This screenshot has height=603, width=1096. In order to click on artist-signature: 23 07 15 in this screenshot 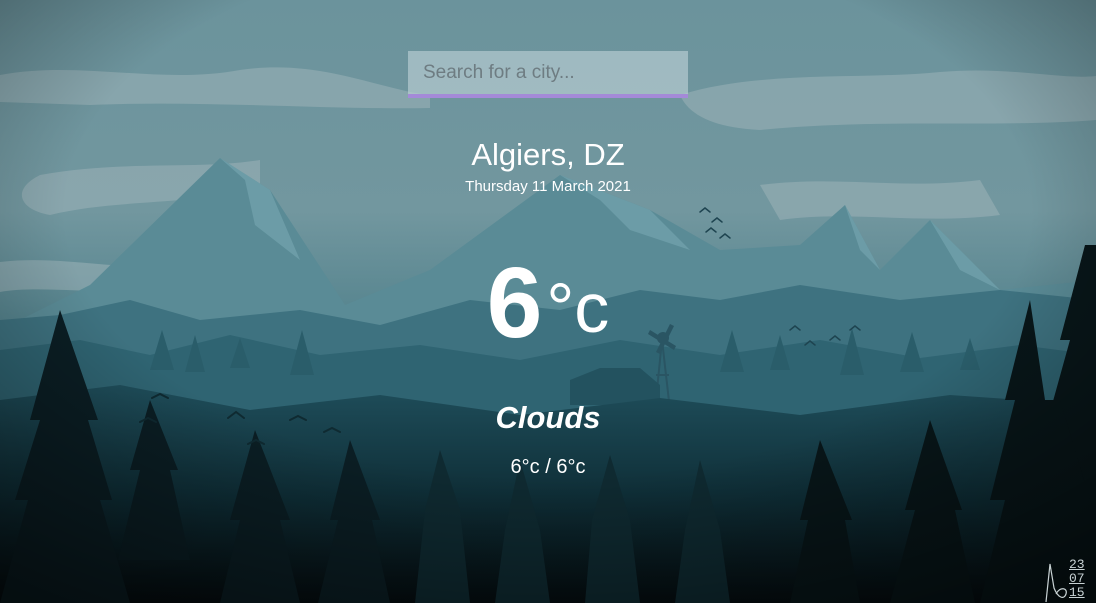, I will do `click(1066, 580)`.